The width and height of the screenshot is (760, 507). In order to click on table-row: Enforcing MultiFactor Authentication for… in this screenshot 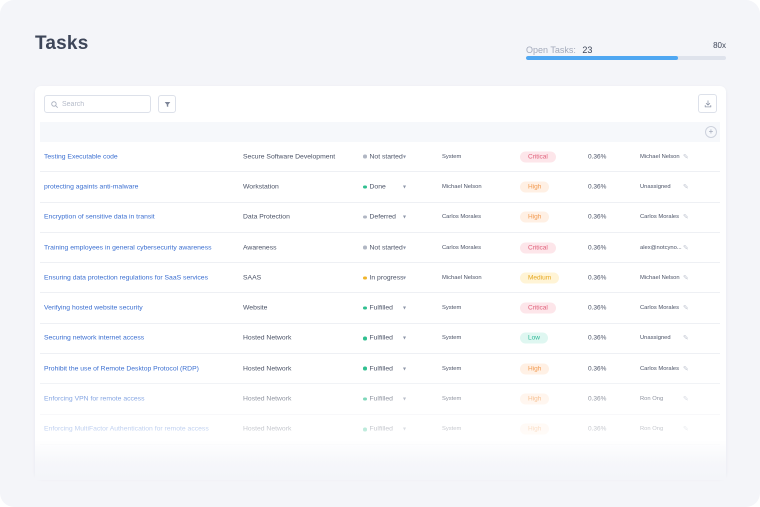, I will do `click(380, 430)`.